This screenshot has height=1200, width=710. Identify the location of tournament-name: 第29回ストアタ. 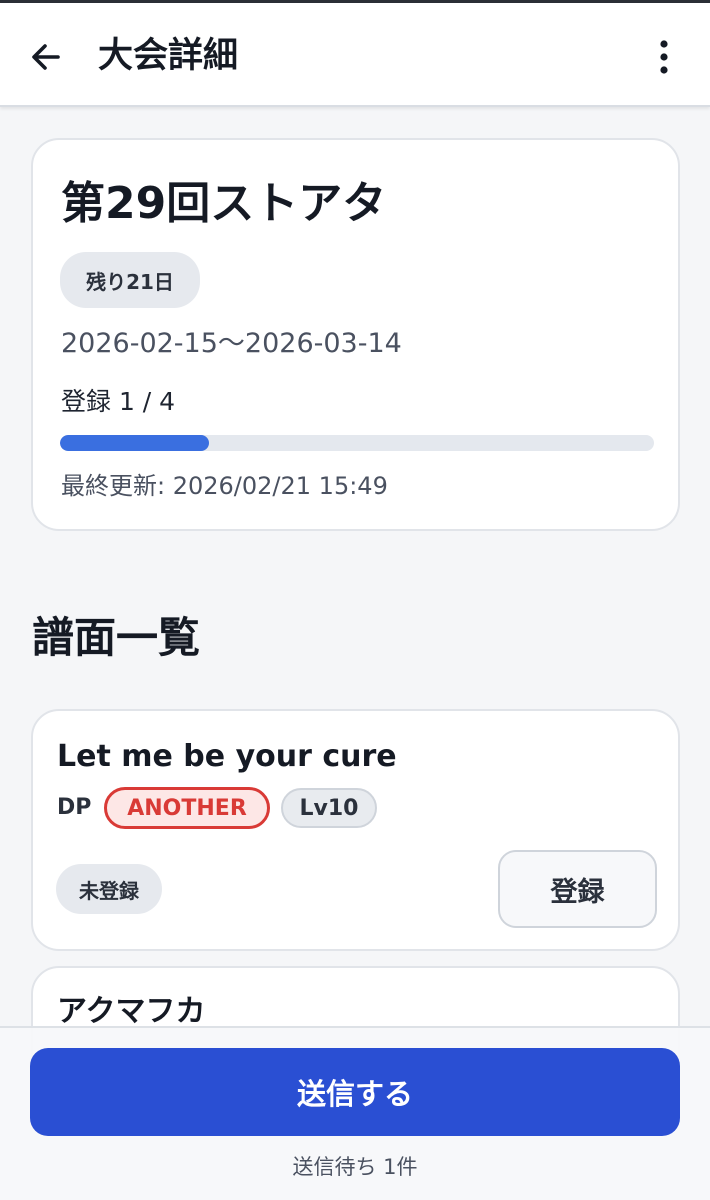
(224, 203).